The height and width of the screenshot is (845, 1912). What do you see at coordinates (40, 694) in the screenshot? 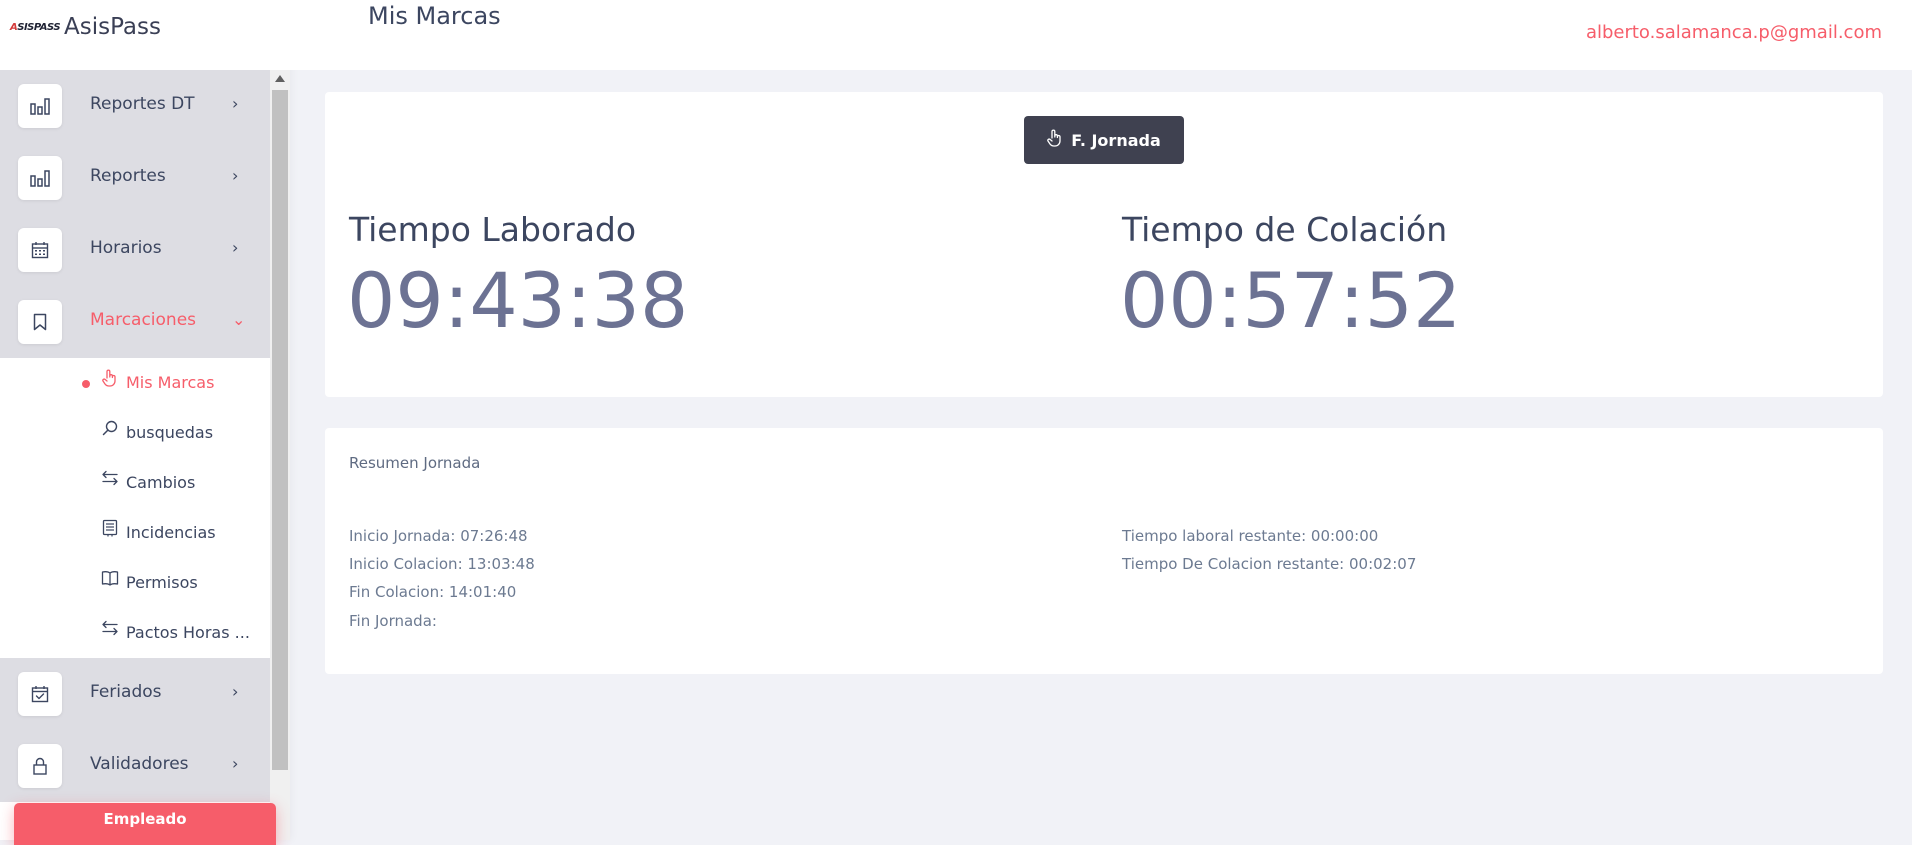
I see `calendar-check-icon` at bounding box center [40, 694].